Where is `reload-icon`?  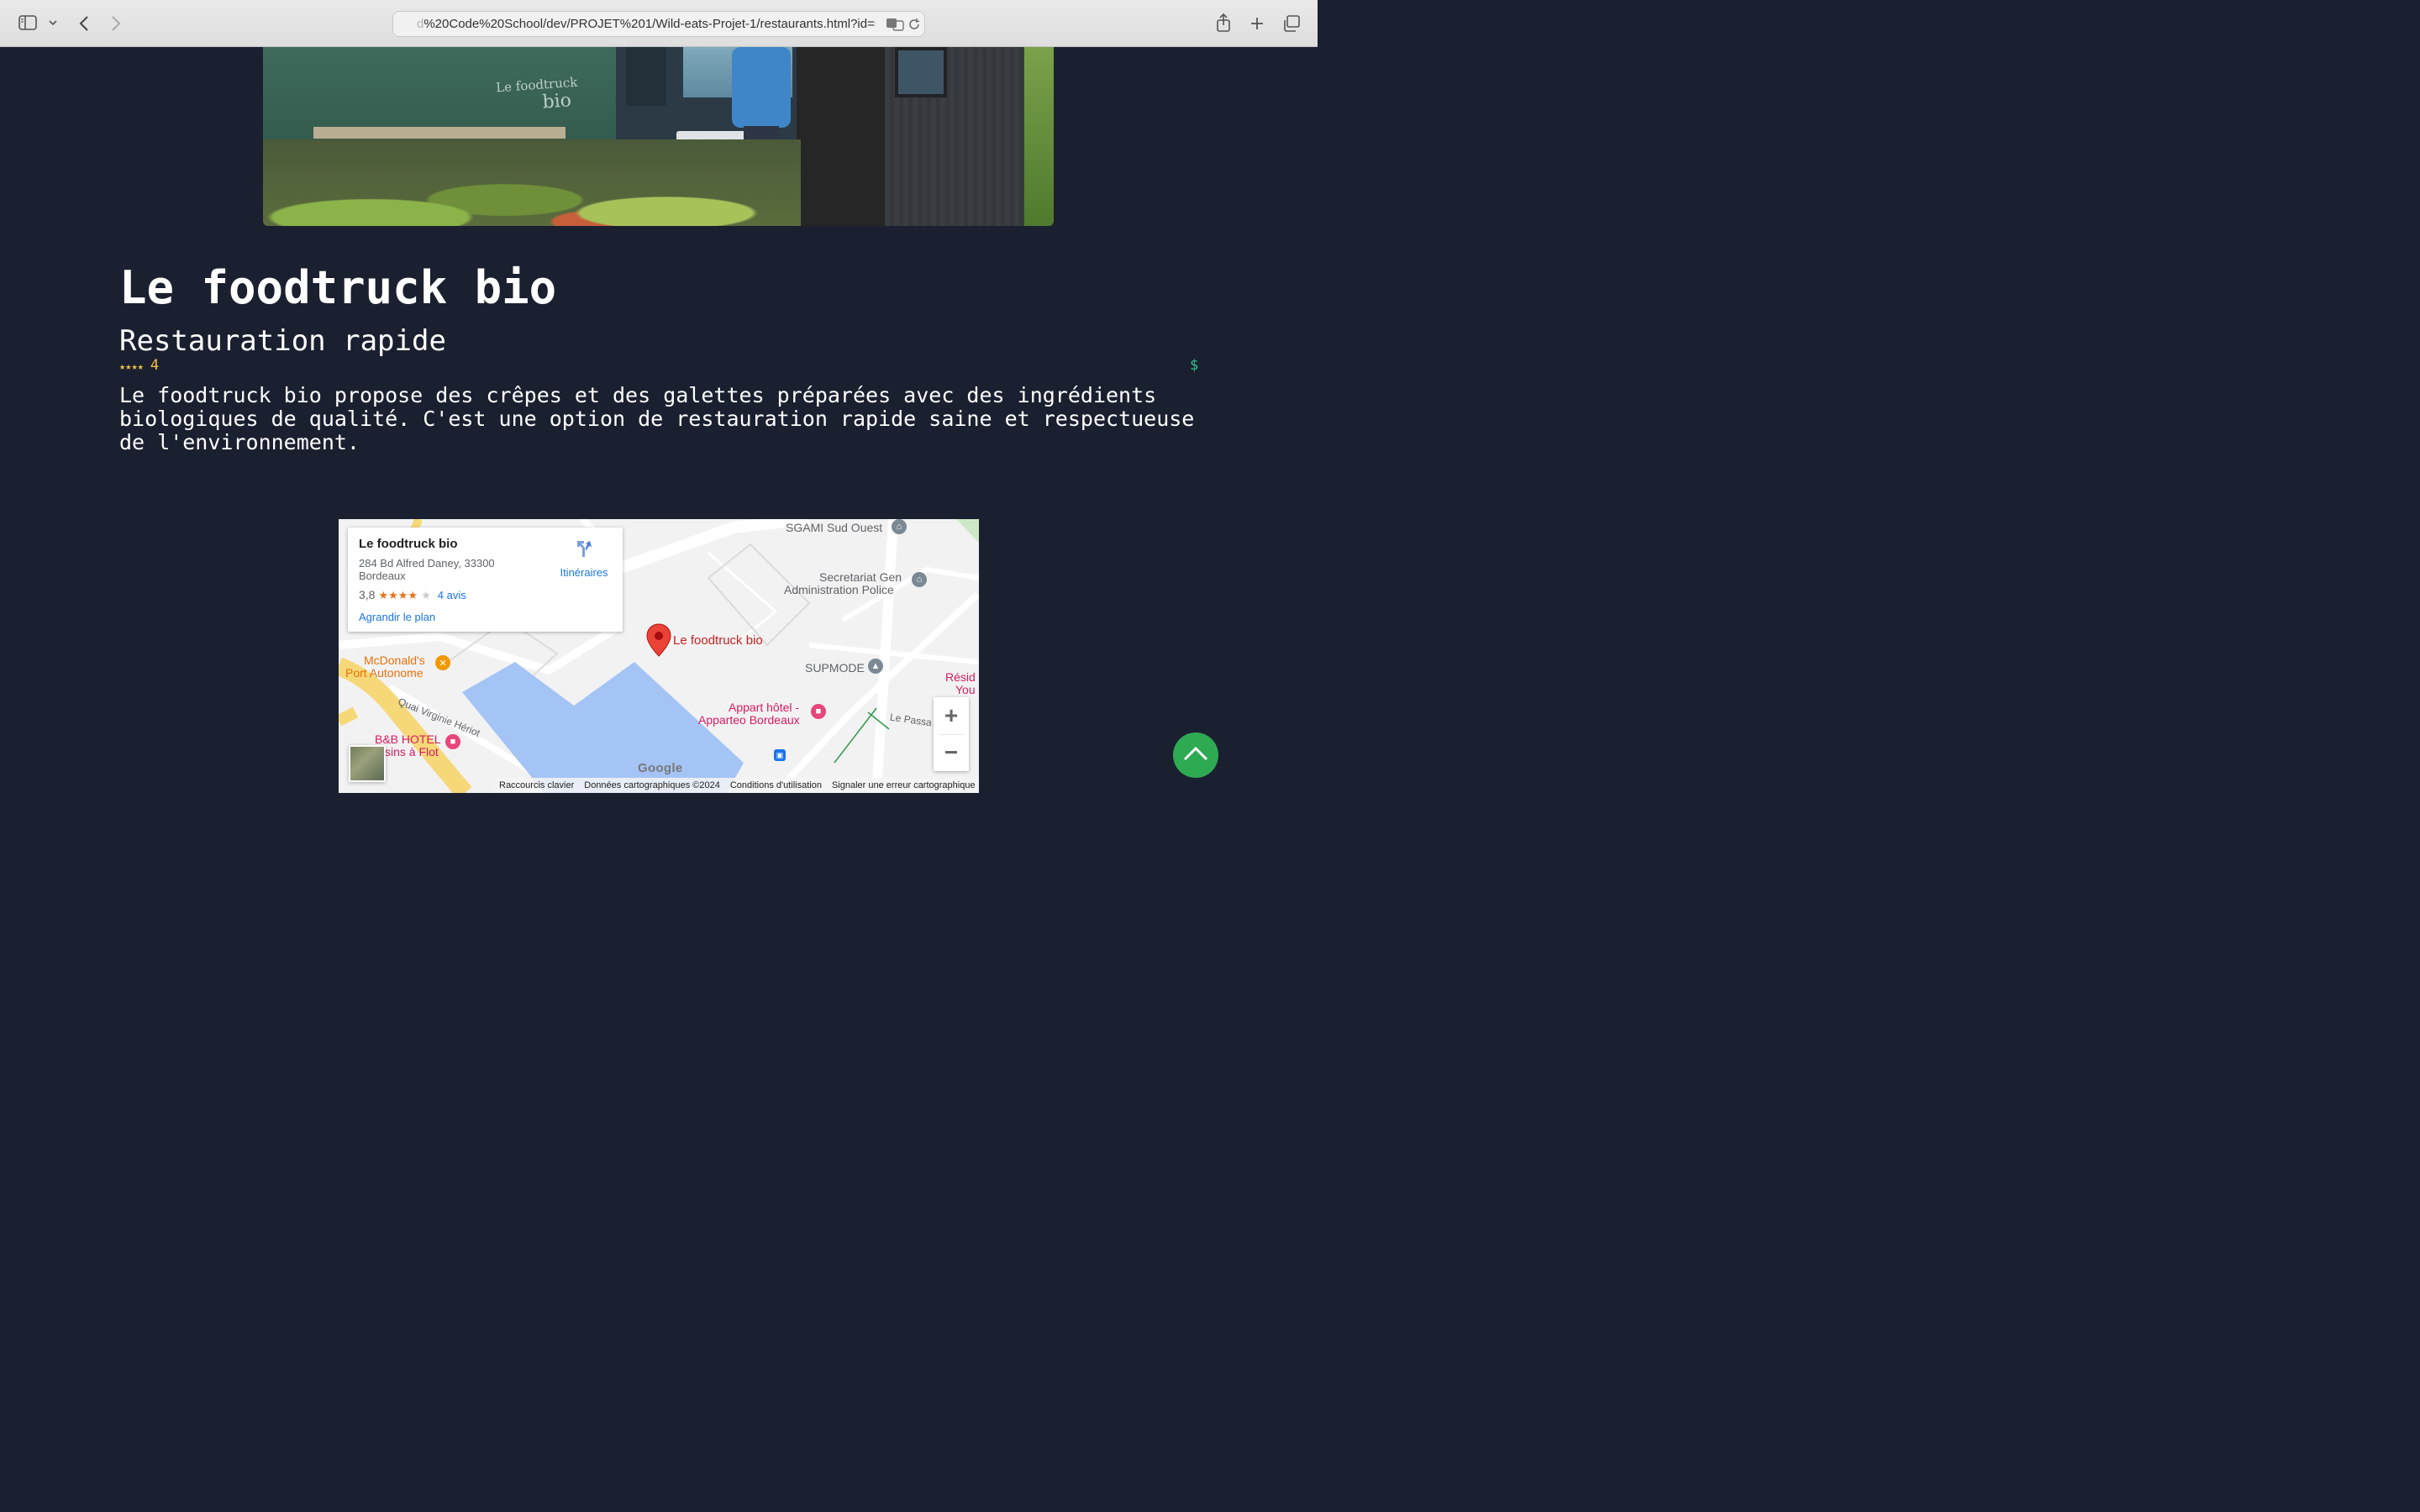
reload-icon is located at coordinates (914, 24).